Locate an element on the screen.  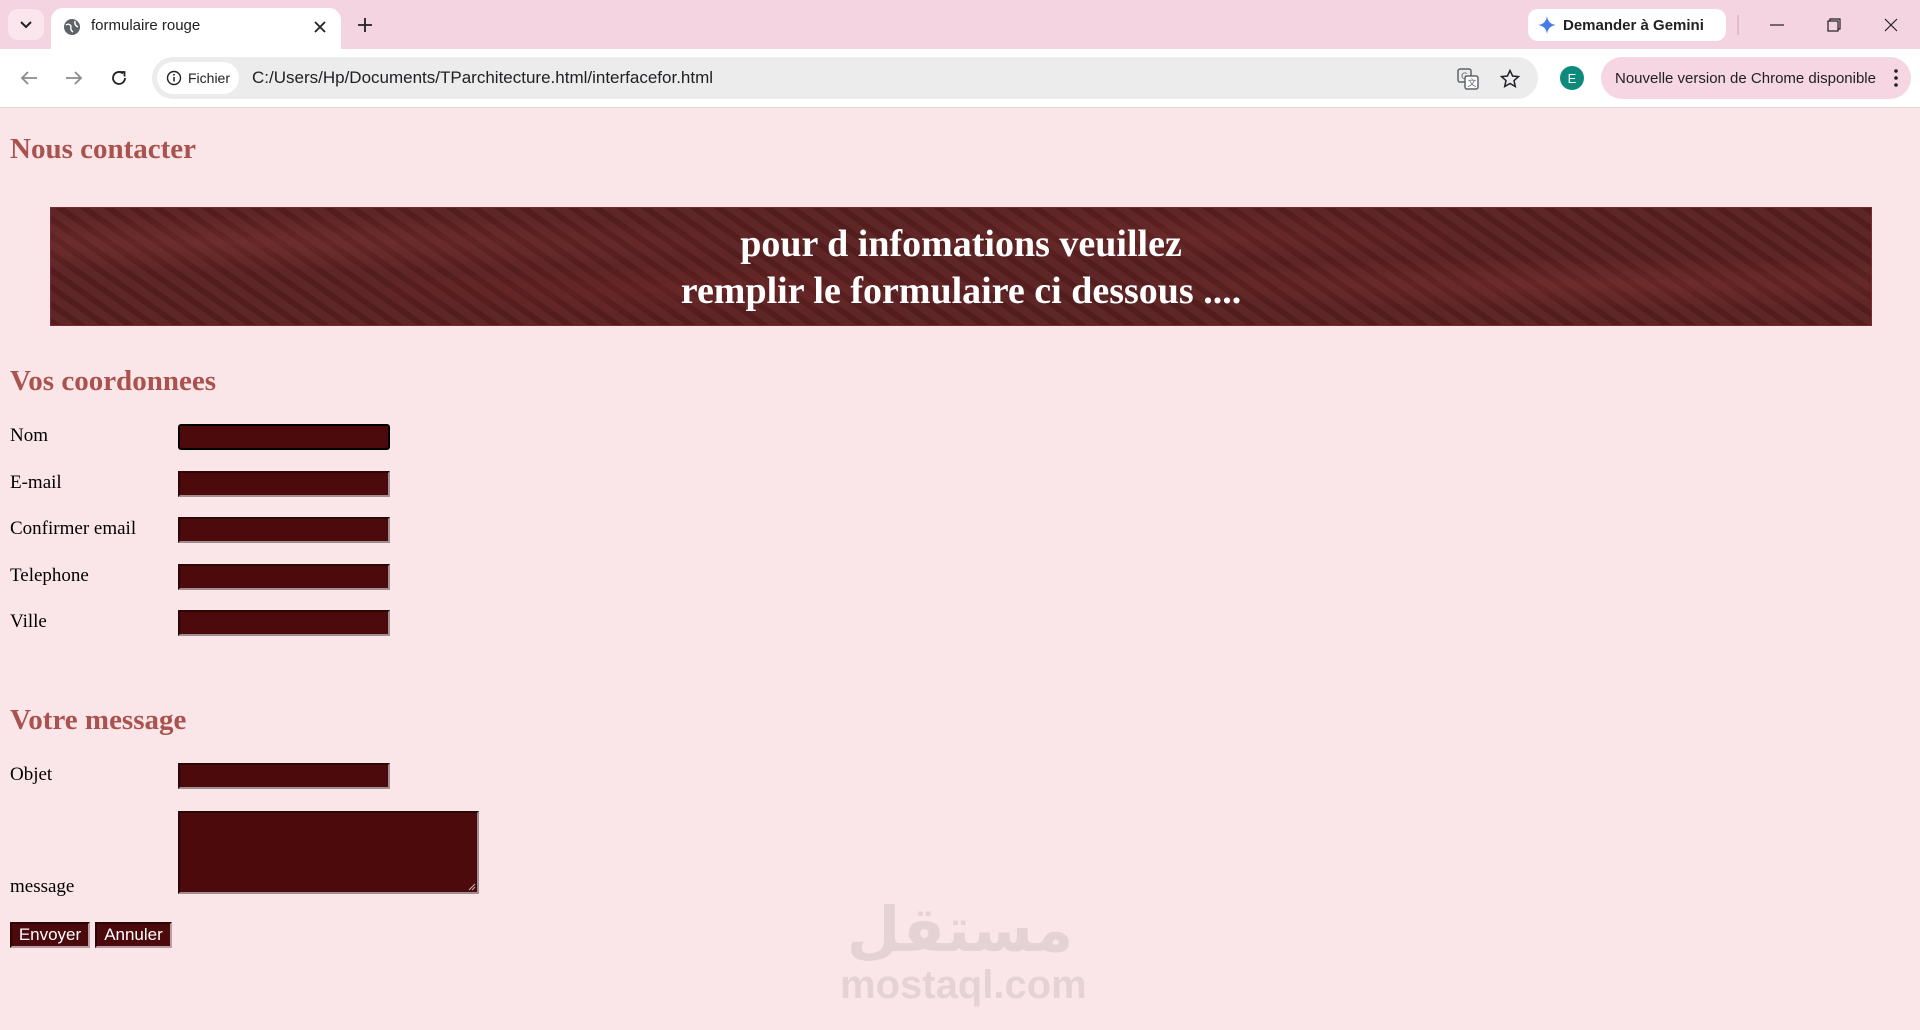
resize-grip-icon is located at coordinates (472, 887).